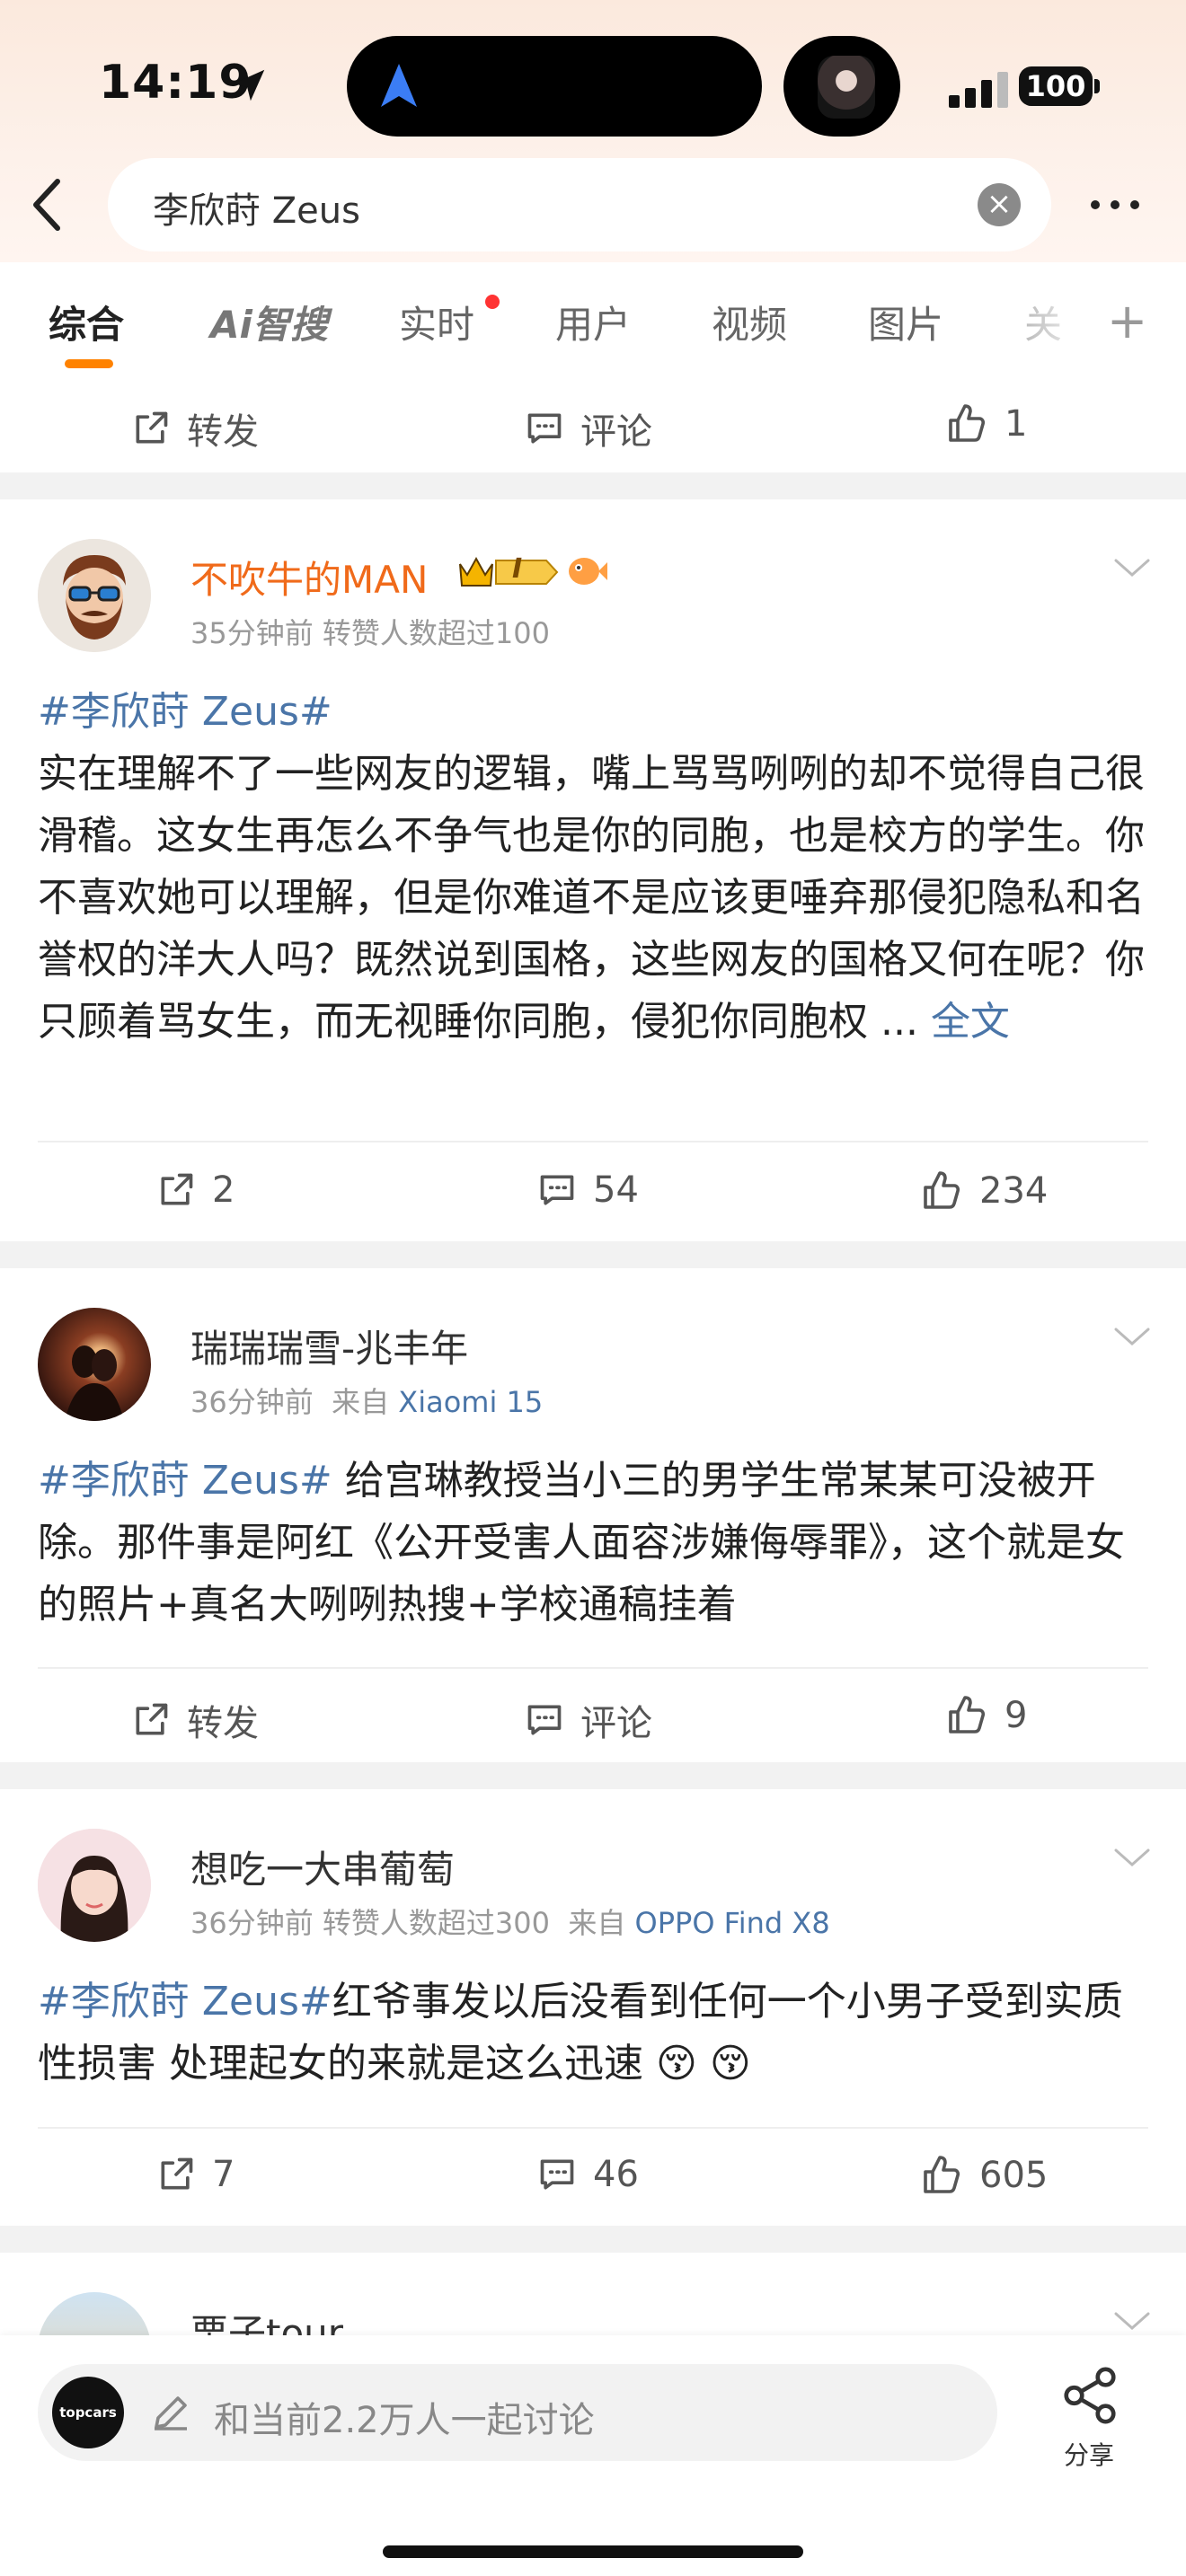  Describe the element at coordinates (616, 1190) in the screenshot. I see `comment-count: 54` at that location.